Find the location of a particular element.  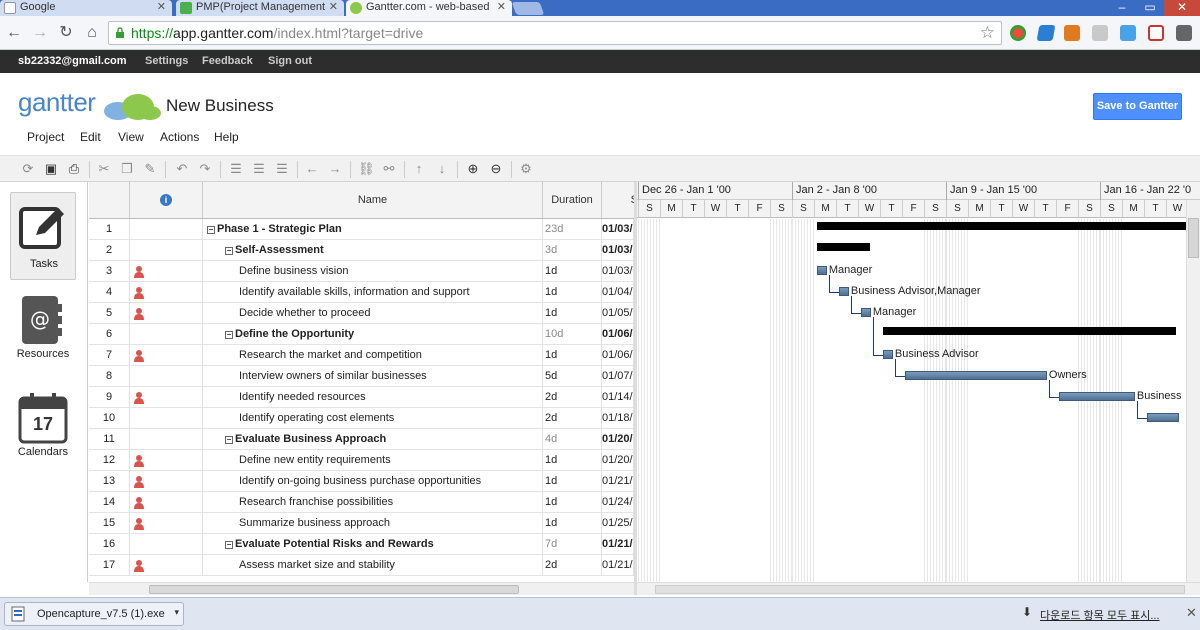

start-cell: 01/20/2 is located at coordinates (618, 439).